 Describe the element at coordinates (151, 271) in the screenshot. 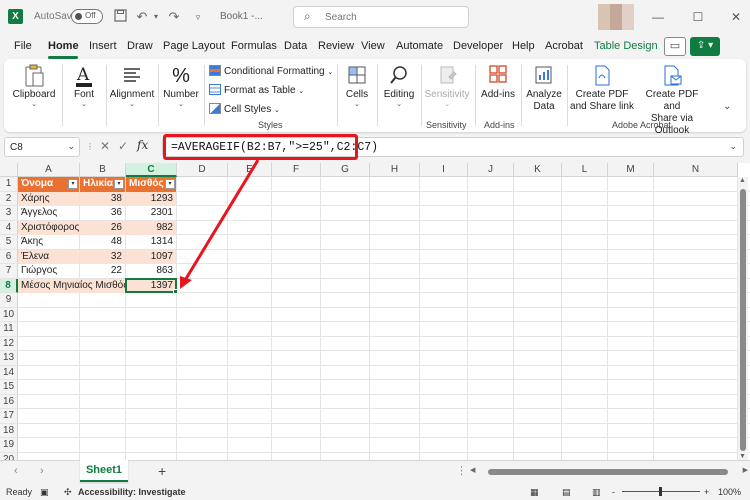

I see `table-cell-salary: 863` at that location.